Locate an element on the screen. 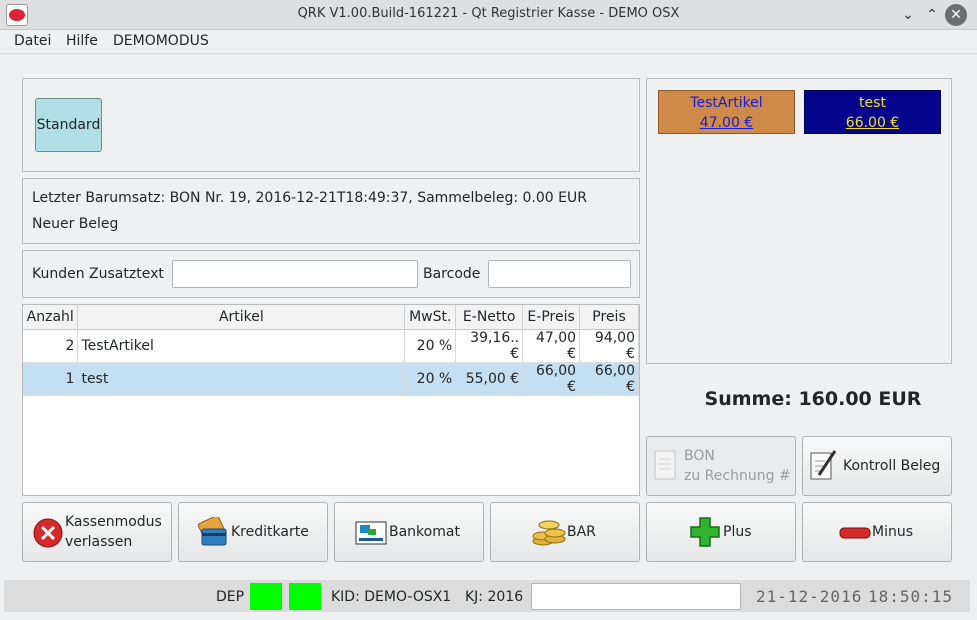  close-icon: ✕ is located at coordinates (956, 15).